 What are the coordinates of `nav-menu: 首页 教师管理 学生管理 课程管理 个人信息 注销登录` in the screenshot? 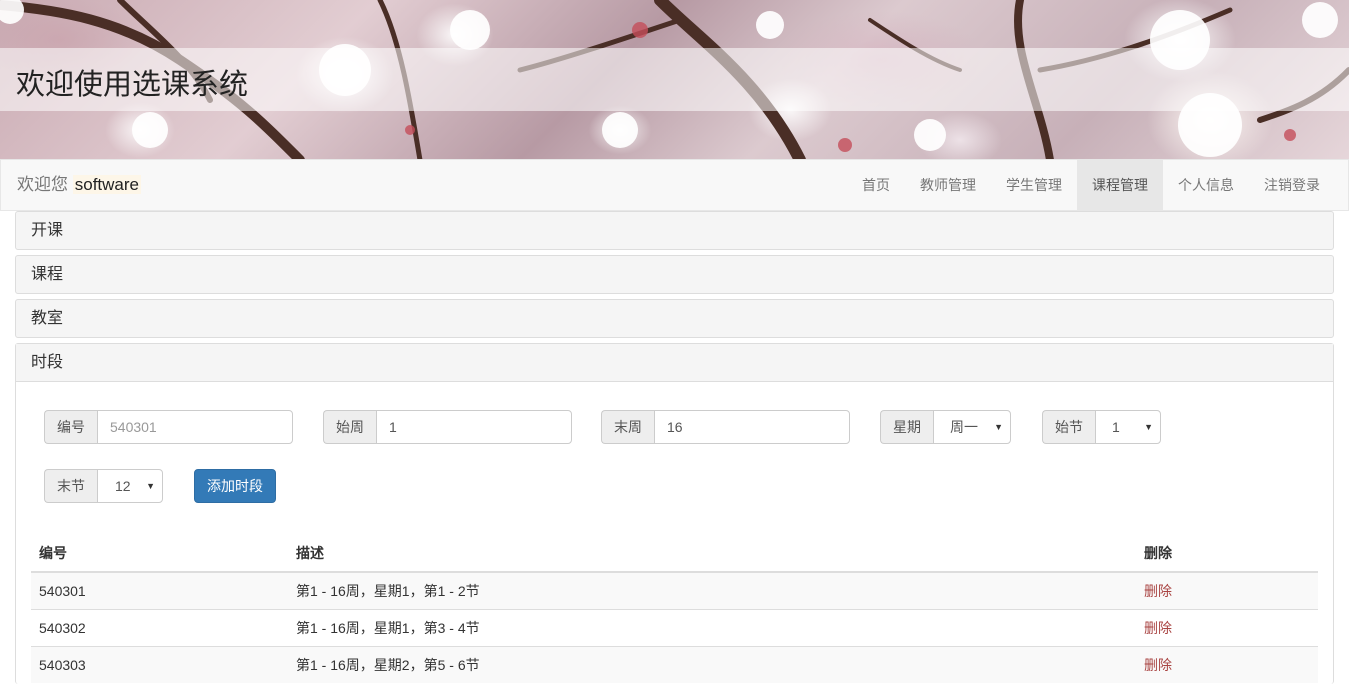 It's located at (1097, 185).